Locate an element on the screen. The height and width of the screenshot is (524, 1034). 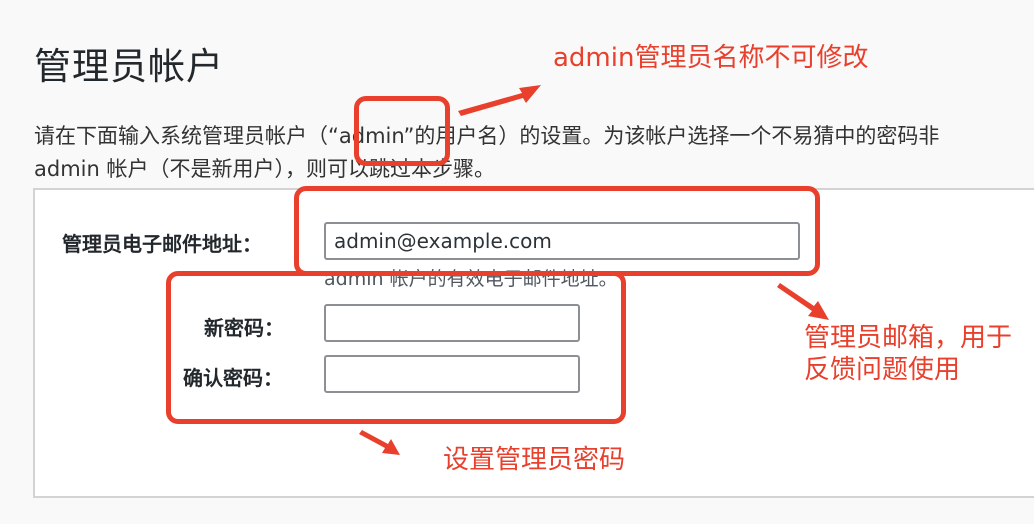
arrow-email-icon is located at coordinates (803, 301).